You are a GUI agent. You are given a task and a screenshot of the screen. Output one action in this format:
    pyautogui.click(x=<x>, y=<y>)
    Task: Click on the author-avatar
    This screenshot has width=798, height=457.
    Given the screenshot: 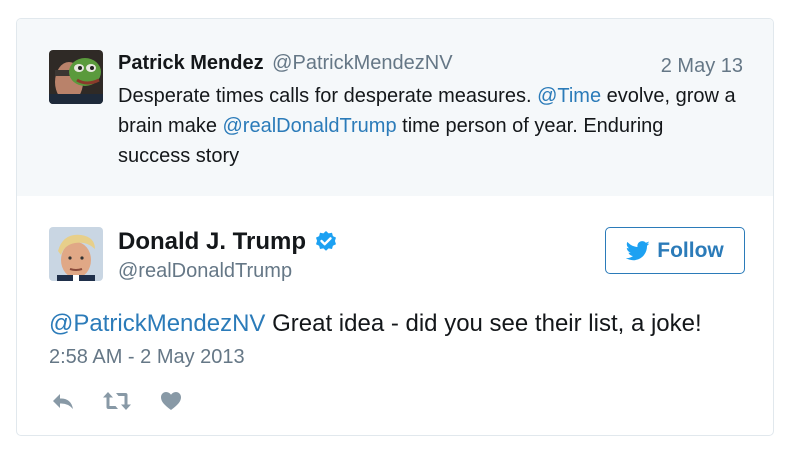 What is the action you would take?
    pyautogui.click(x=76, y=254)
    